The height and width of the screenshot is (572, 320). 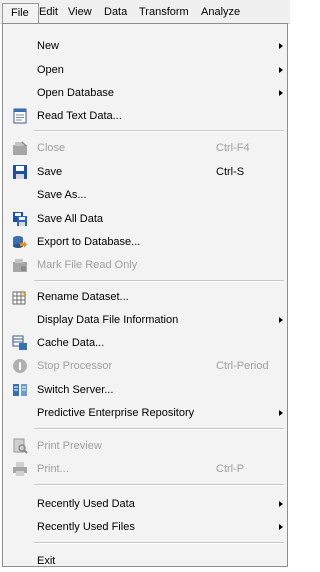 I want to click on menu-bar: File Edit View Data Transform Analyze, so click(x=145, y=12).